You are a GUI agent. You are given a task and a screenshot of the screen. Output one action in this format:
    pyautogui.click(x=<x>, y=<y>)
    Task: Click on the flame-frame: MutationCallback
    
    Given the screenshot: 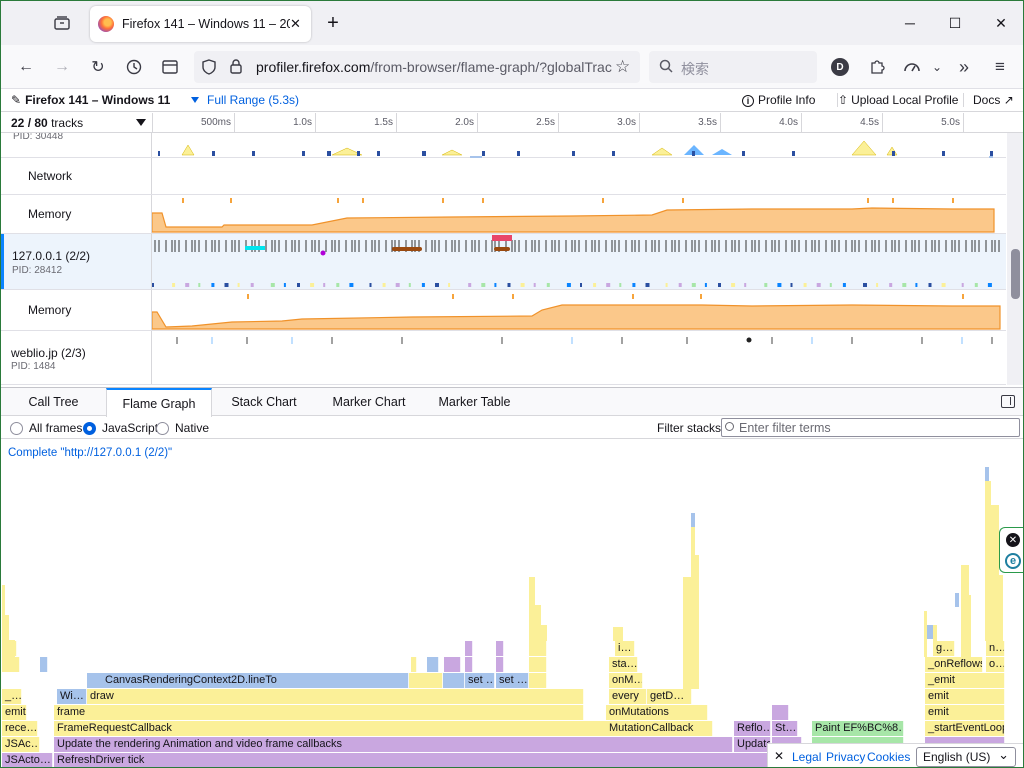 What is the action you would take?
    pyautogui.click(x=659, y=728)
    